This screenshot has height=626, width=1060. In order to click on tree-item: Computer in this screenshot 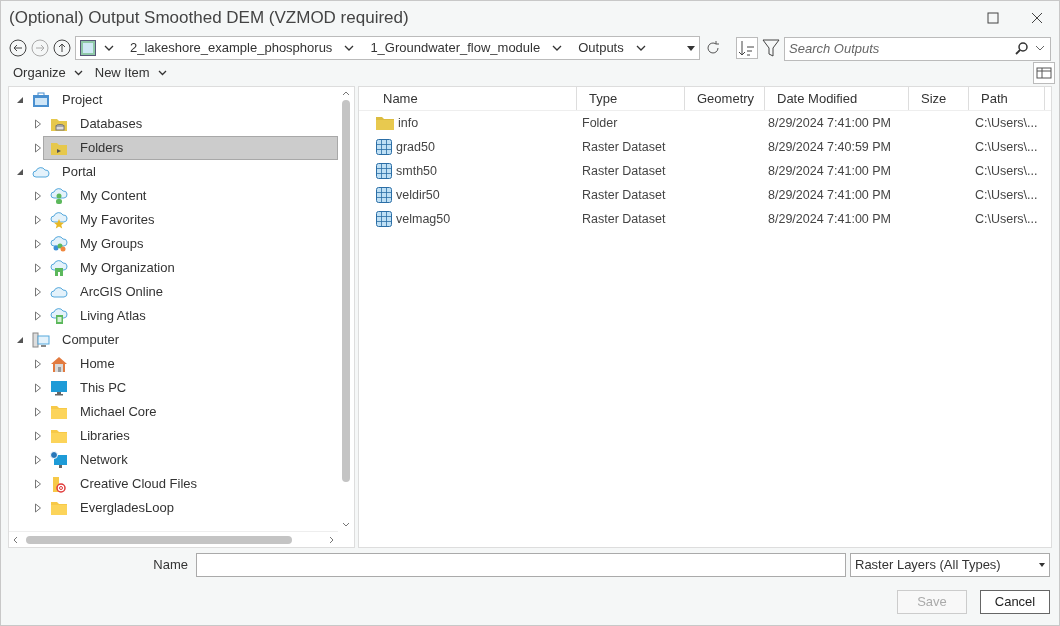, I will do `click(181, 340)`.